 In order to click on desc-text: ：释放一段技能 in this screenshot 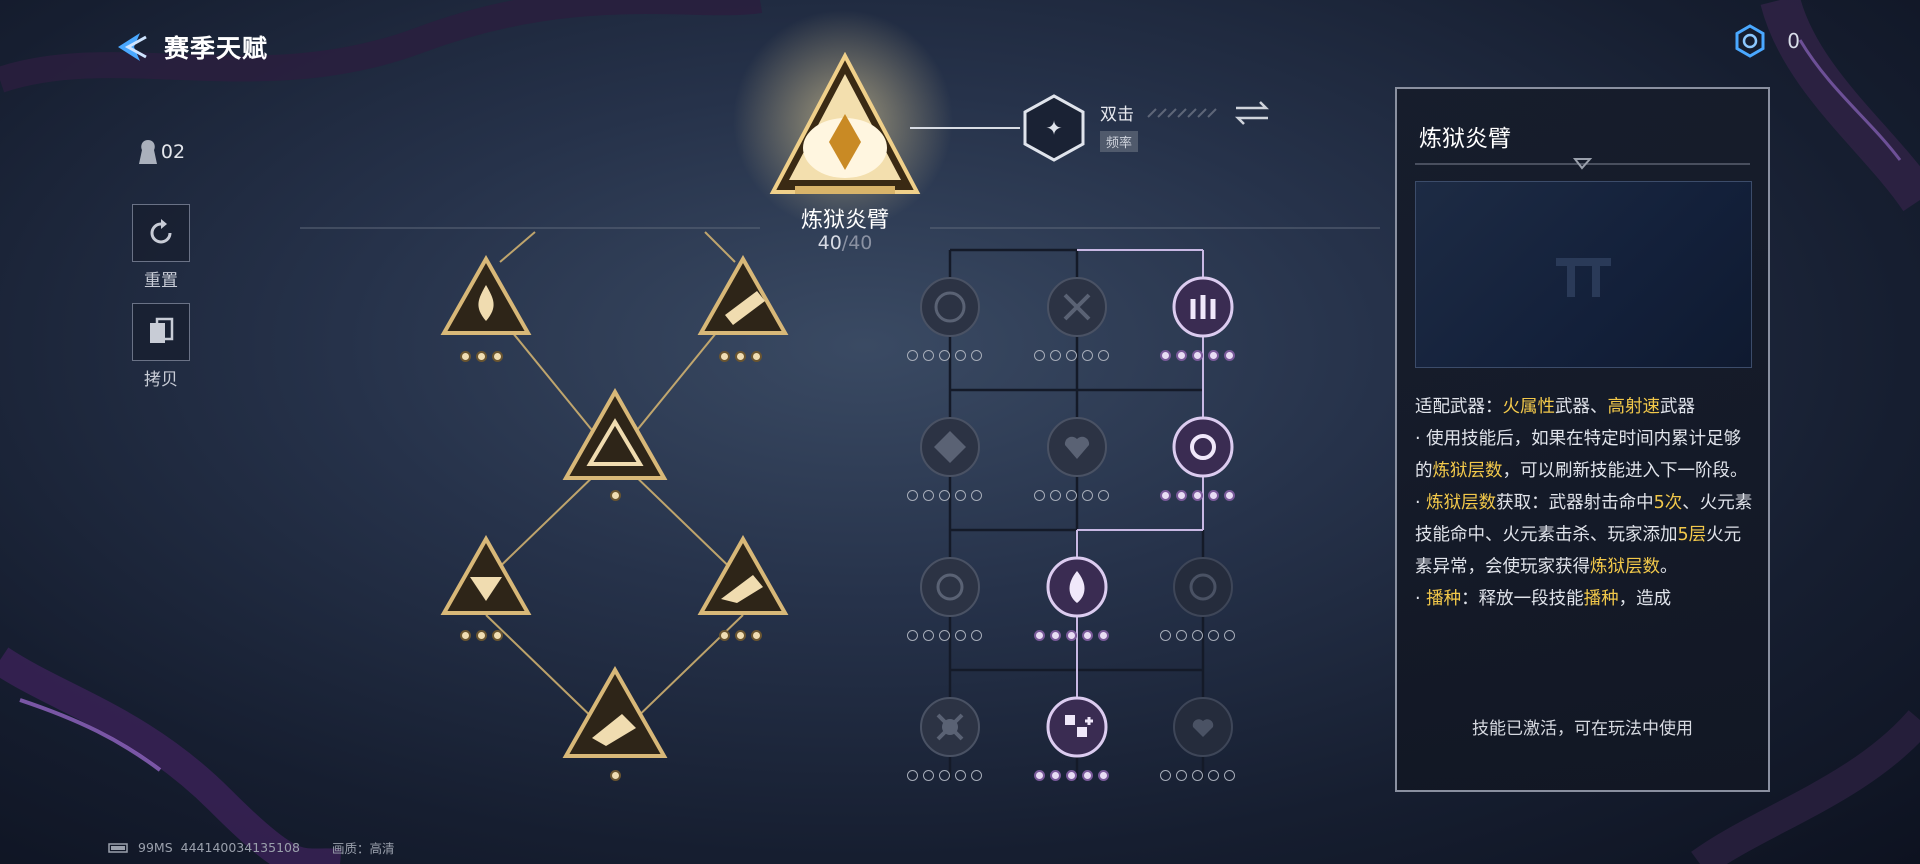, I will do `click(1522, 599)`.